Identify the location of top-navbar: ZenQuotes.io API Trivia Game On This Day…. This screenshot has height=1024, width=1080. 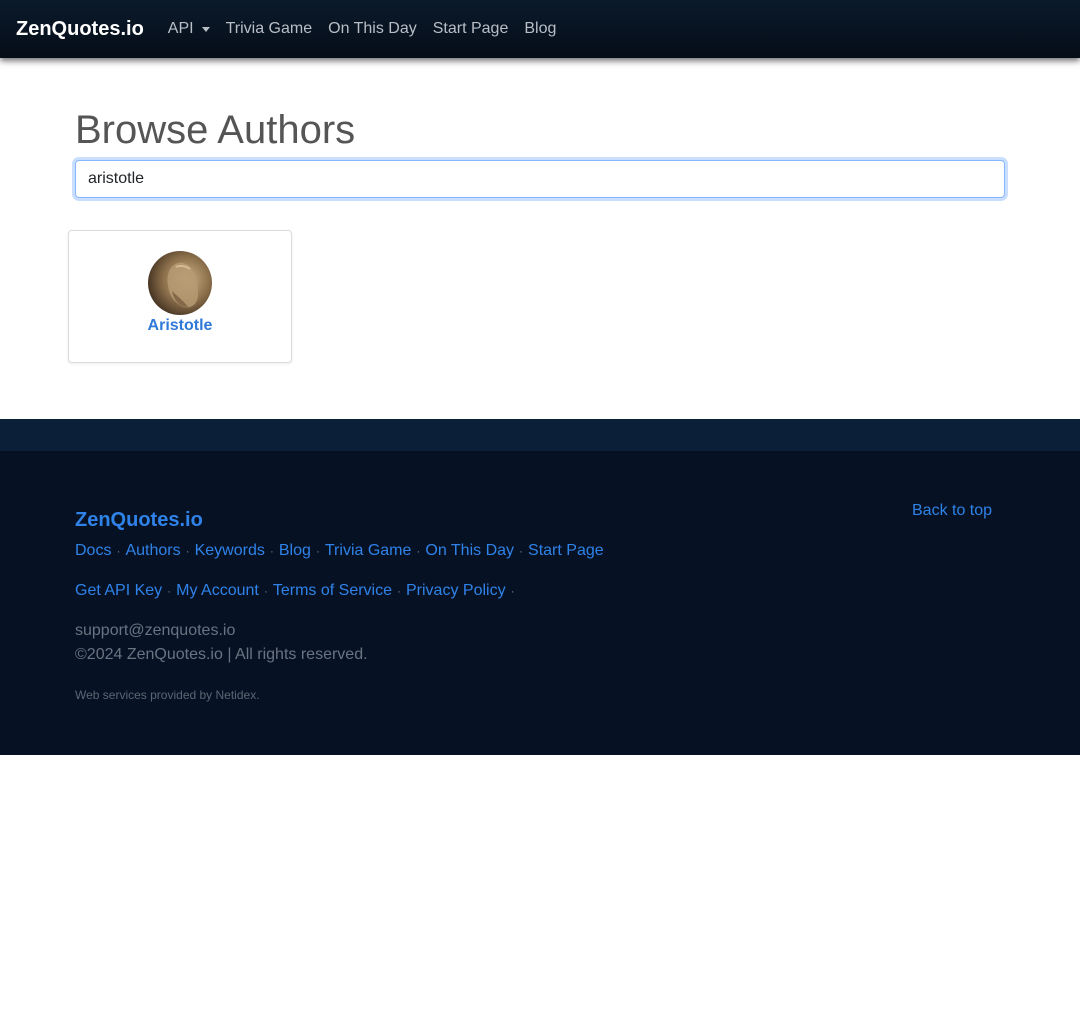
(540, 29).